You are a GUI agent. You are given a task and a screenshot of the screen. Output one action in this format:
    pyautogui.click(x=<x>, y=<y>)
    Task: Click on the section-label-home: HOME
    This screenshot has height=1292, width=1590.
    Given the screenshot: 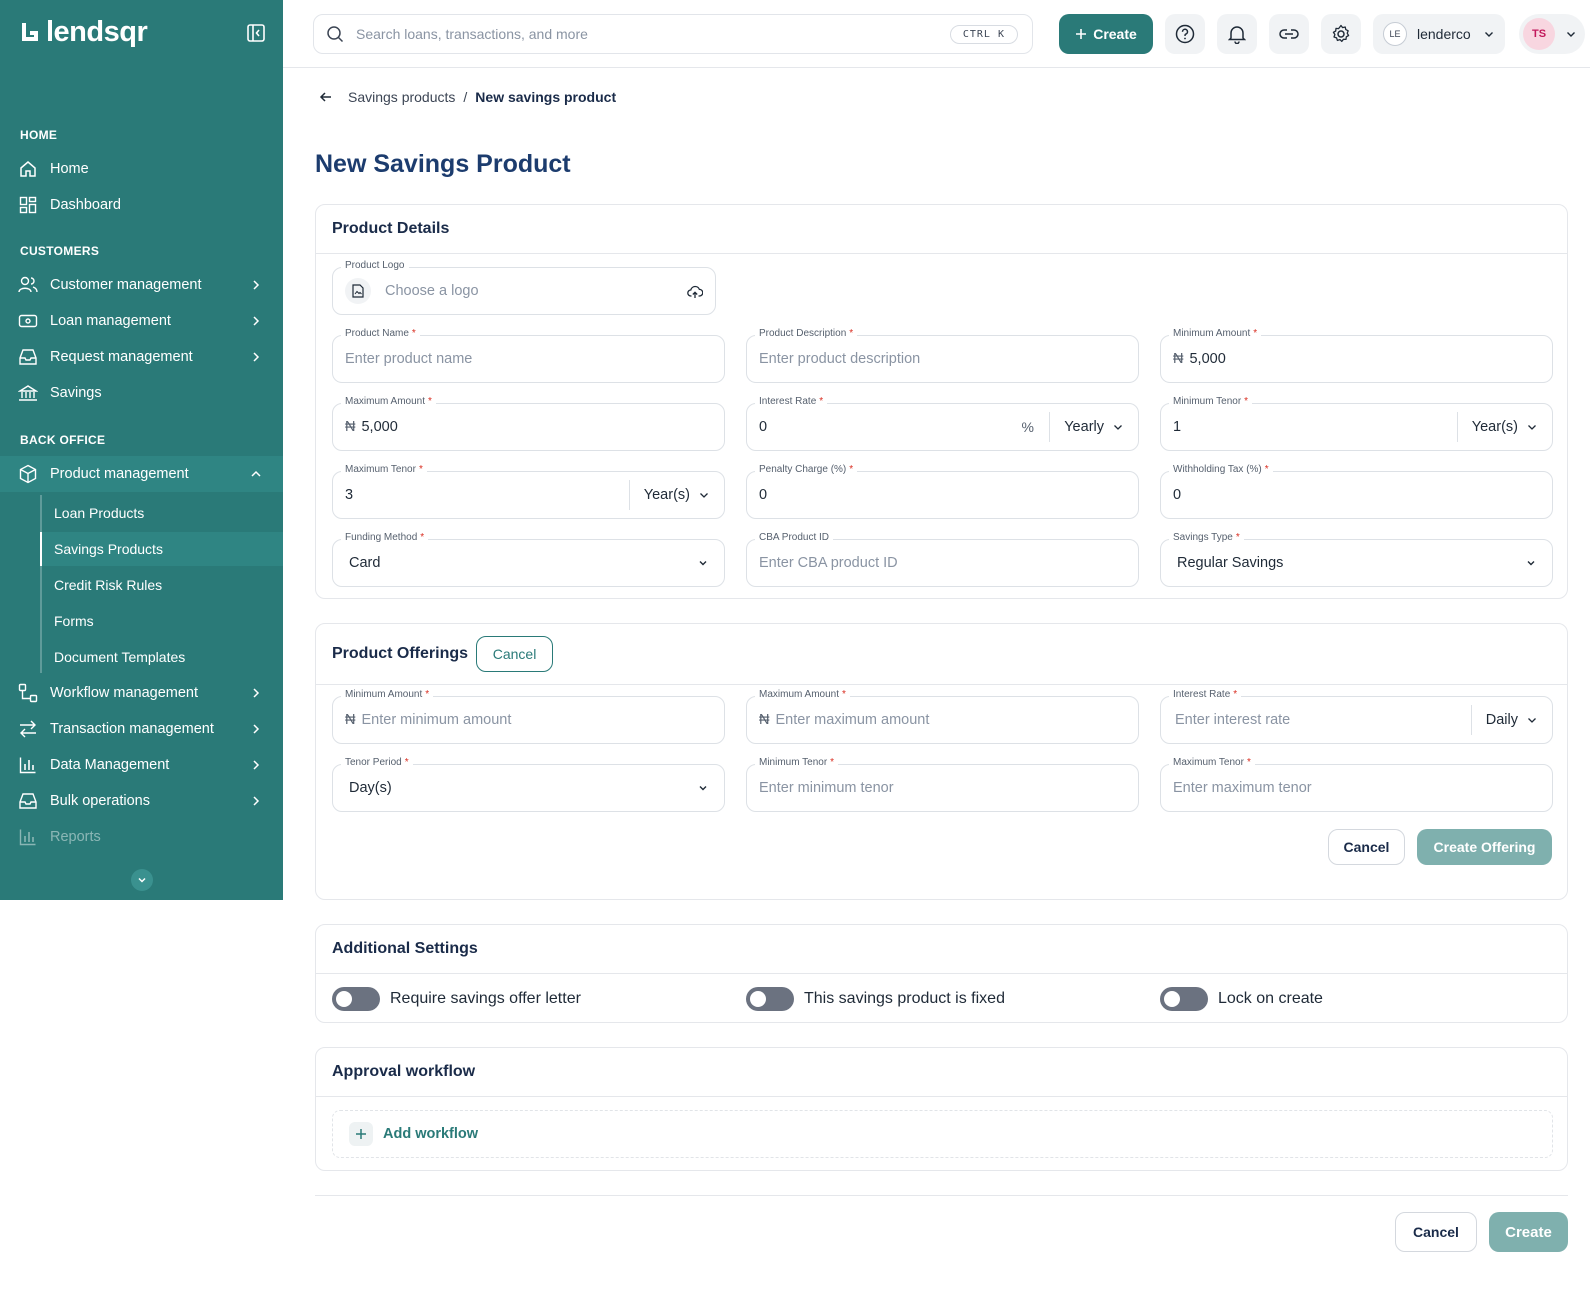 What is the action you would take?
    pyautogui.click(x=39, y=135)
    